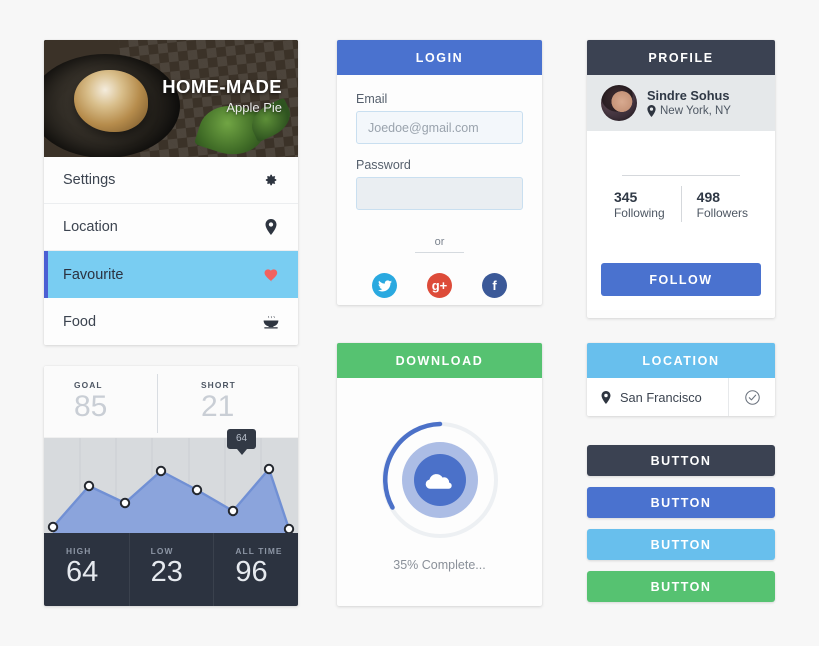  I want to click on location-confirm-button, so click(752, 397).